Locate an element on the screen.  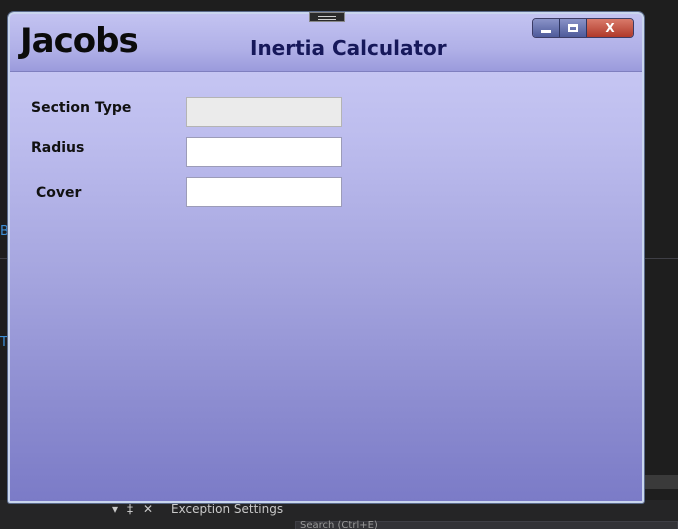
minimize-button is located at coordinates (546, 28).